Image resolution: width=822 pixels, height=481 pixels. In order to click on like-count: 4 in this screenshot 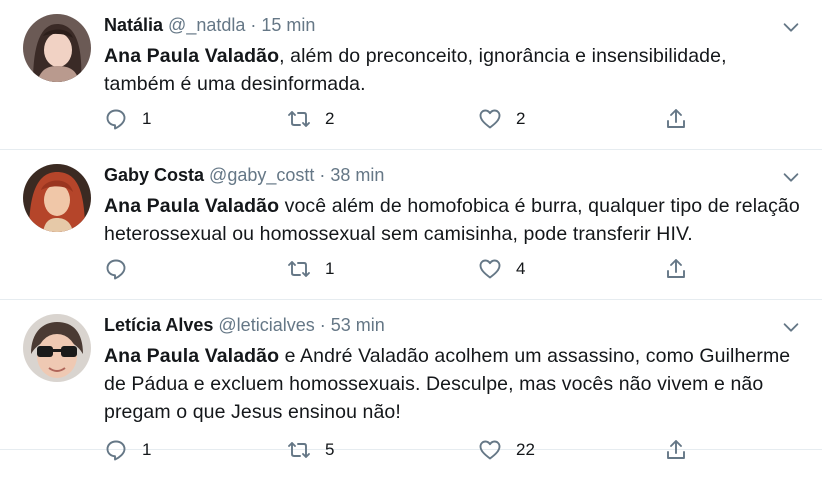, I will do `click(521, 268)`.